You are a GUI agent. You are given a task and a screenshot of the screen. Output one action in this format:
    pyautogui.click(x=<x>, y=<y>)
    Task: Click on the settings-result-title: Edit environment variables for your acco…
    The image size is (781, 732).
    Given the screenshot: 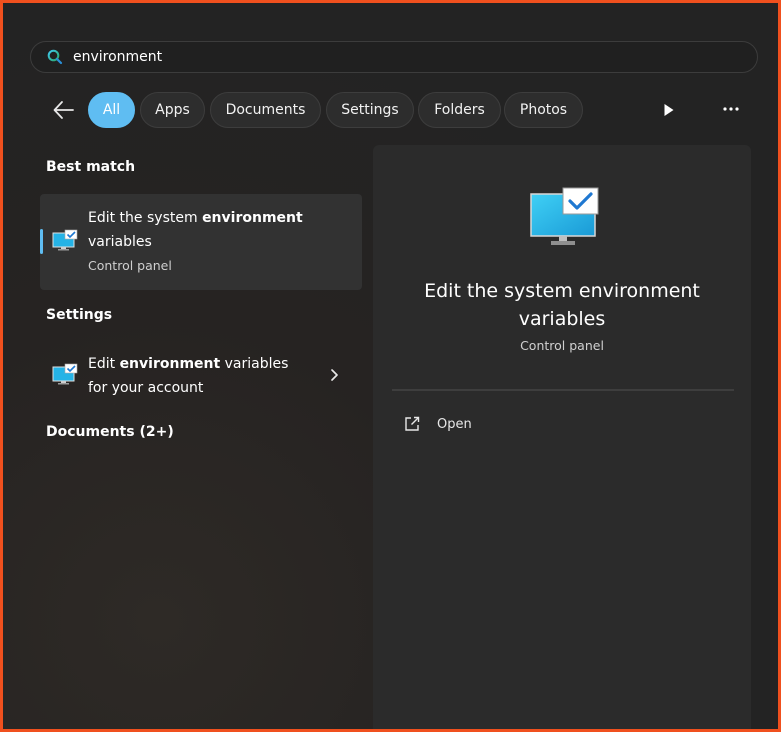 What is the action you would take?
    pyautogui.click(x=188, y=376)
    